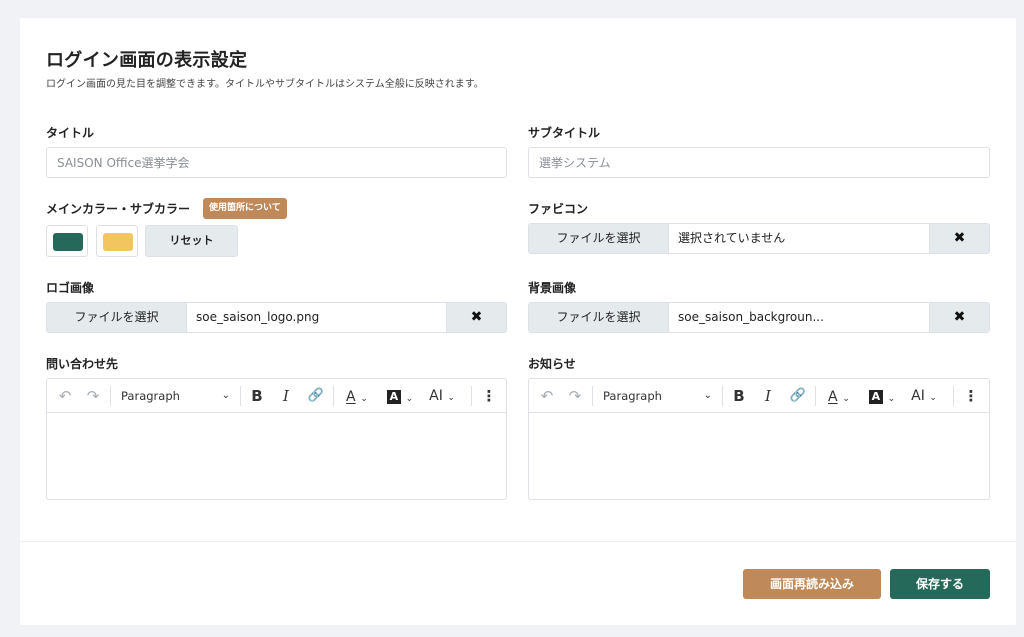 The height and width of the screenshot is (637, 1024). What do you see at coordinates (518, 541) in the screenshot?
I see `footer-divider` at bounding box center [518, 541].